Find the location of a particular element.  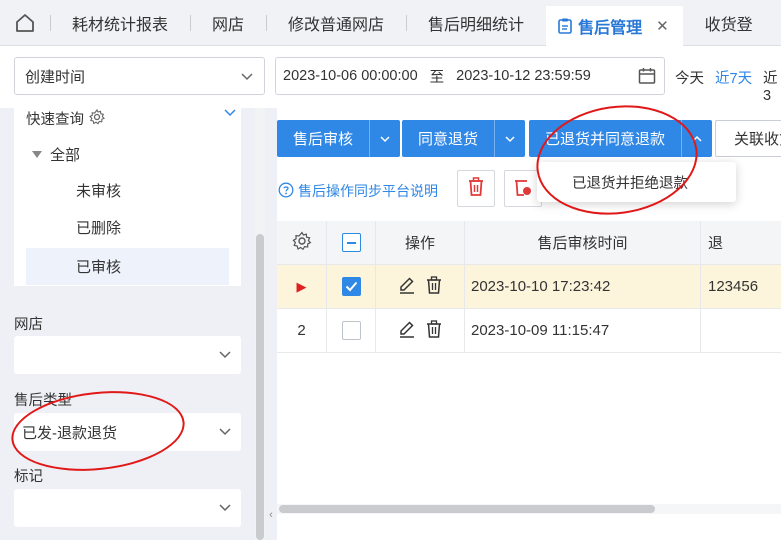

agree-return-button: 同意退货 is located at coordinates (464, 138).